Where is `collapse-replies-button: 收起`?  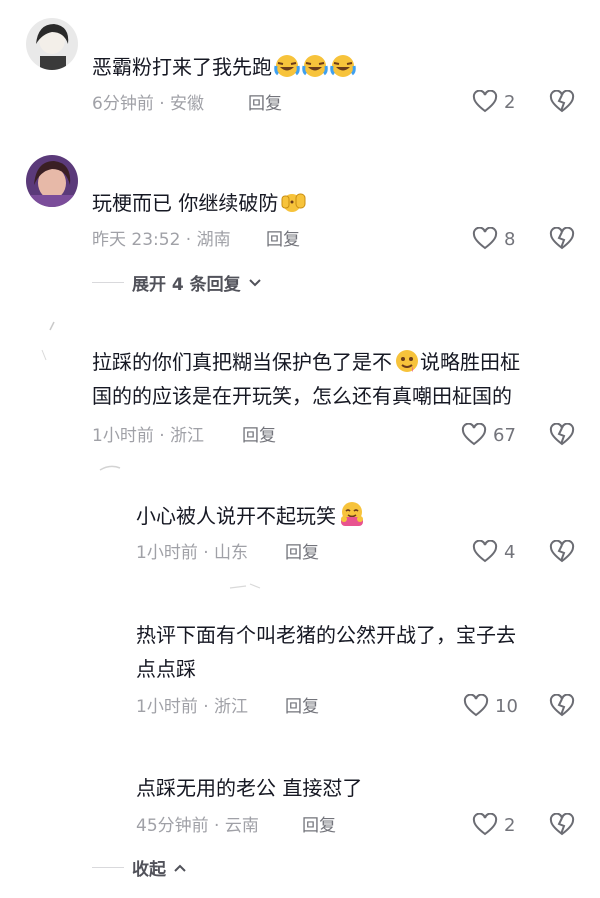
collapse-replies-button: 收起 is located at coordinates (139, 867).